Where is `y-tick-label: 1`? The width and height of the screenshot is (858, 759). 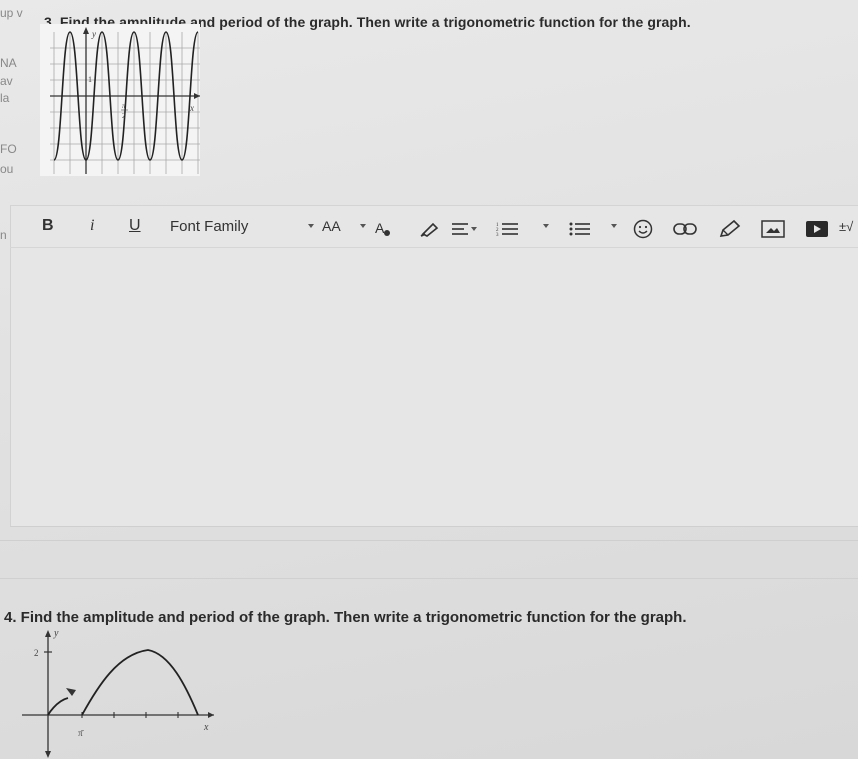 y-tick-label: 1 is located at coordinates (90, 79).